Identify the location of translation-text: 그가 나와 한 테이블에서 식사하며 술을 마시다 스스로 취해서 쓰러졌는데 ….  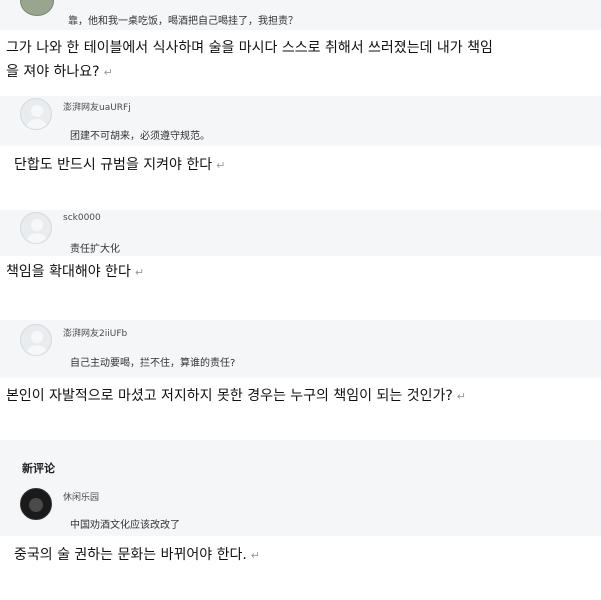
(302, 60).